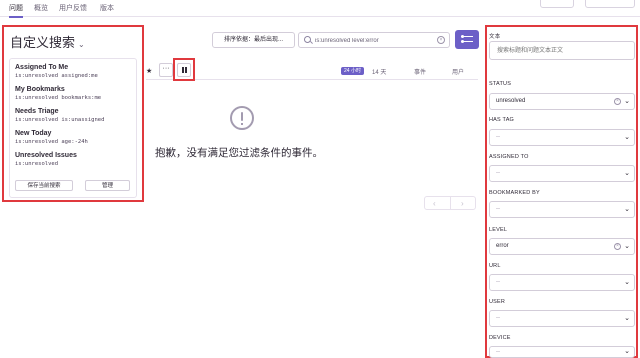  What do you see at coordinates (73, 8) in the screenshot?
I see `tab-user-feedback: 用户反馈` at bounding box center [73, 8].